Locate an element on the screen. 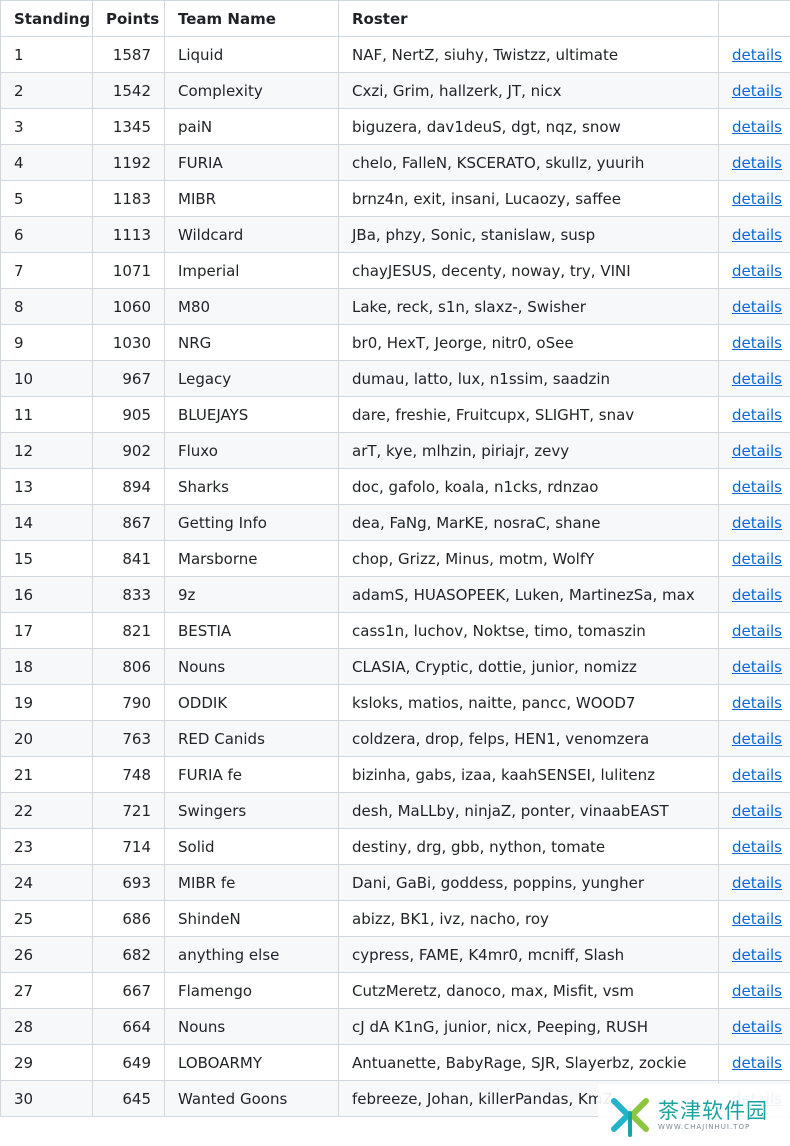 Image resolution: width=790 pixels, height=1146 pixels. roster-cell: CLASIA, Cryptic, dottie, junior, nomizz is located at coordinates (528, 666).